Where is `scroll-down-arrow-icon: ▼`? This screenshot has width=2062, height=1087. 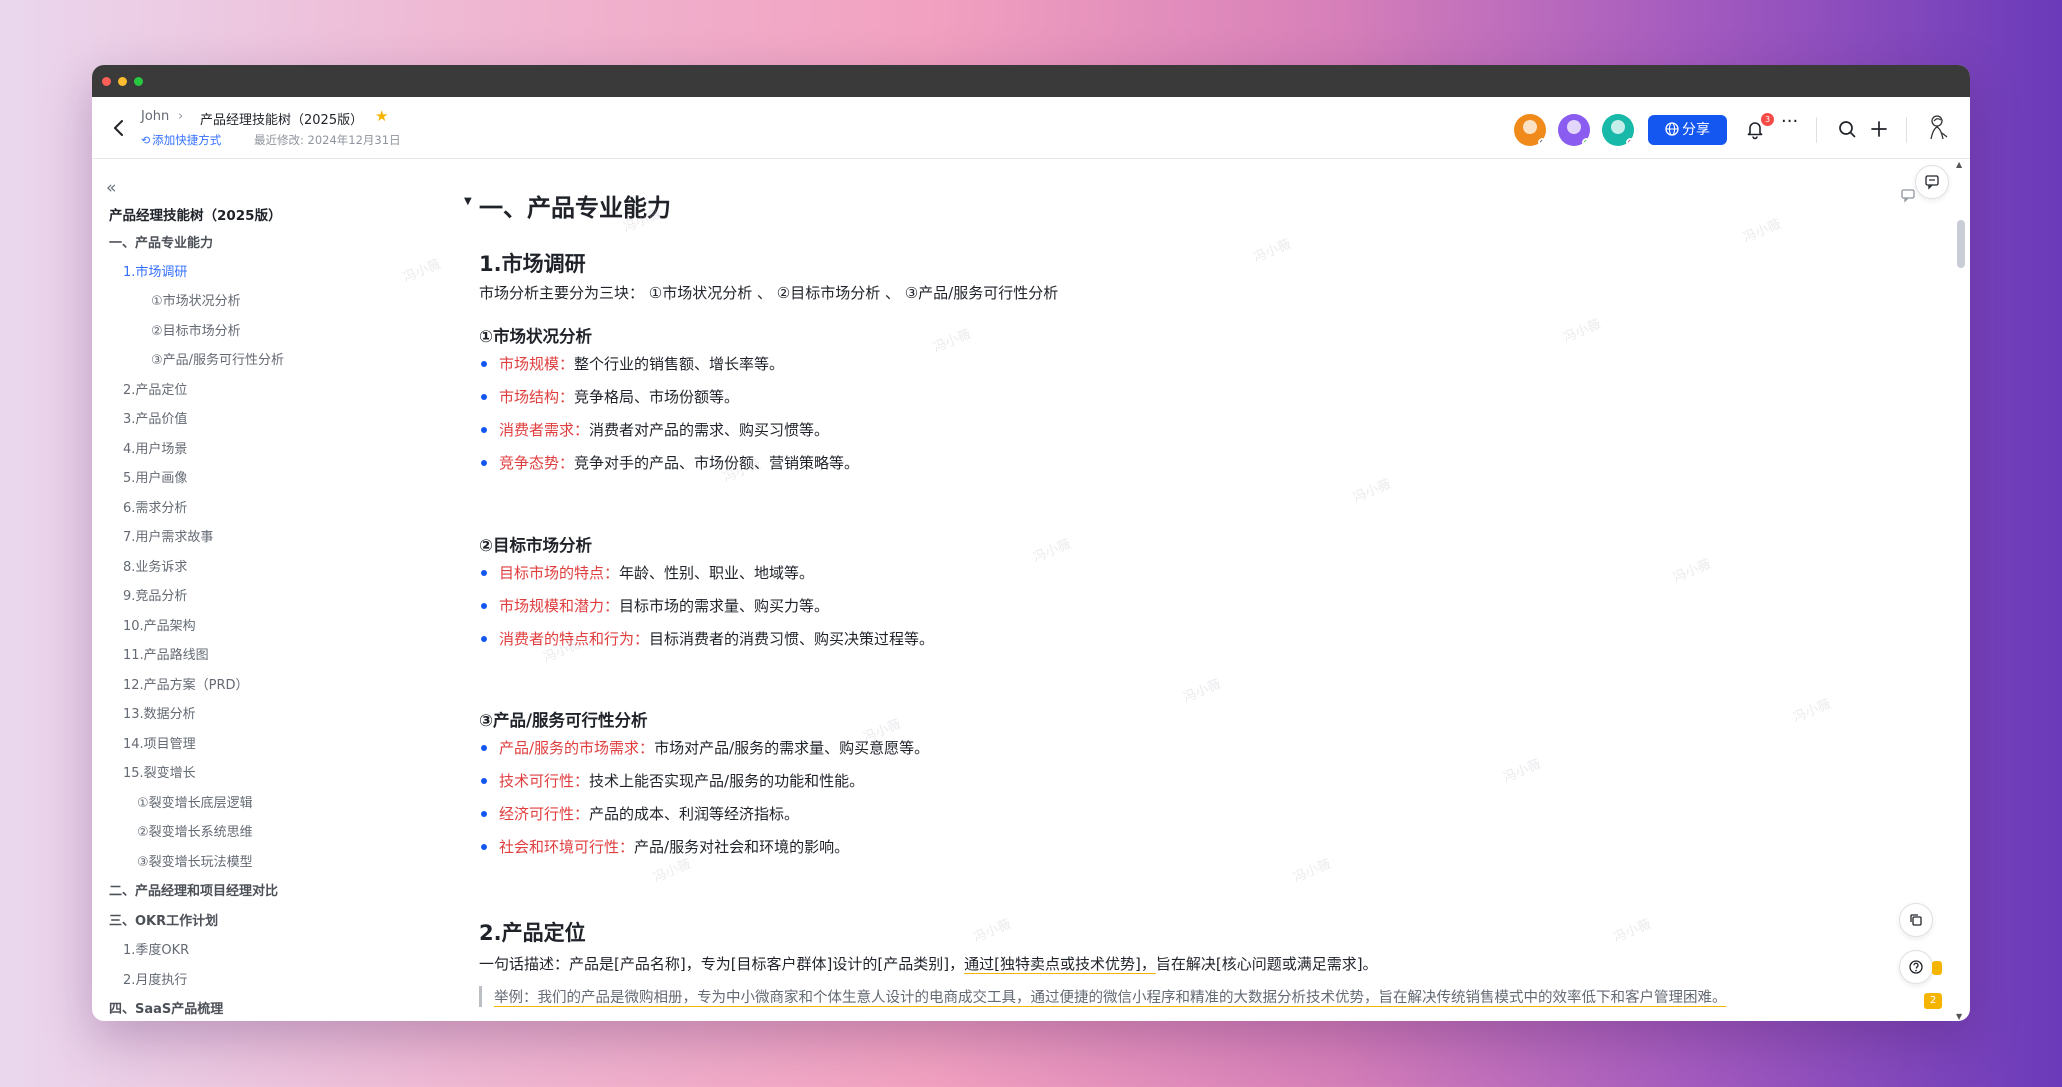
scroll-down-arrow-icon: ▼ is located at coordinates (1959, 1016).